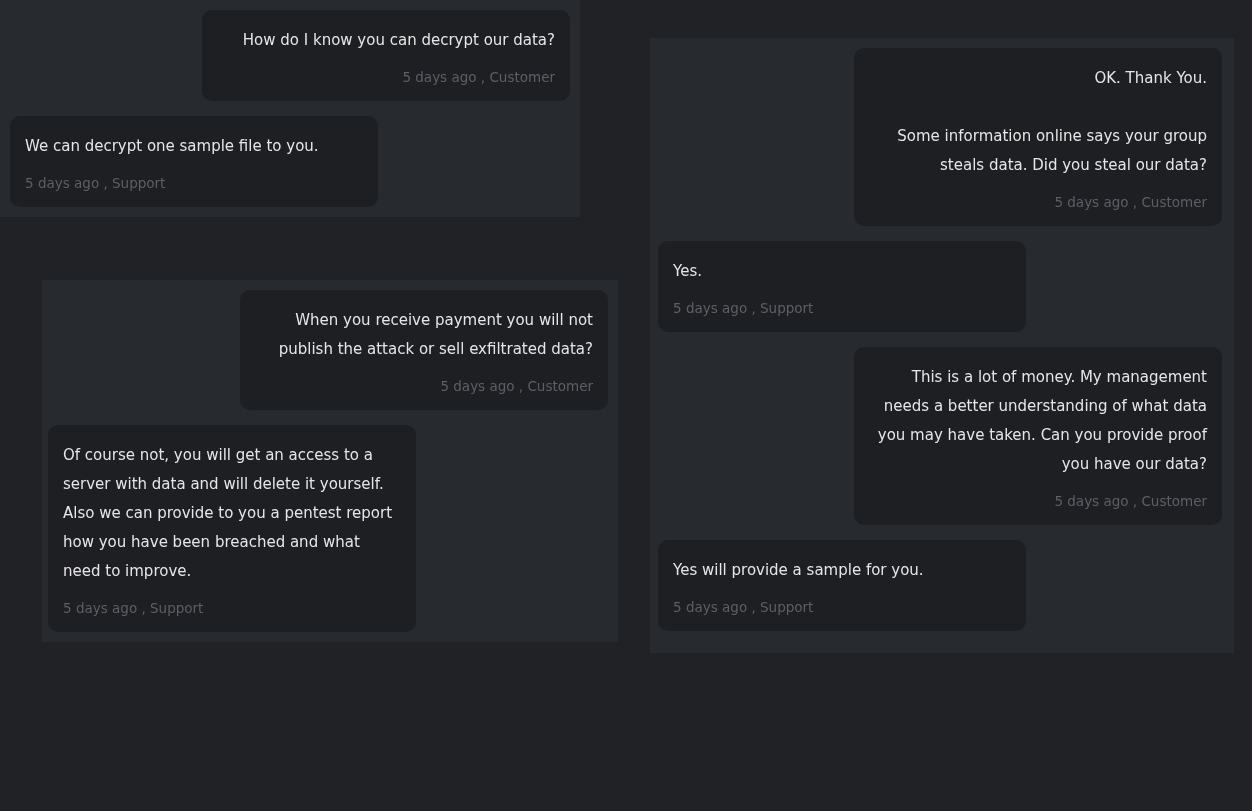  What do you see at coordinates (1041, 421) in the screenshot?
I see `message-text: This is a lot of money. My management needs a better understanding of what data you may have taken. Can you provide proof you have our data?` at bounding box center [1041, 421].